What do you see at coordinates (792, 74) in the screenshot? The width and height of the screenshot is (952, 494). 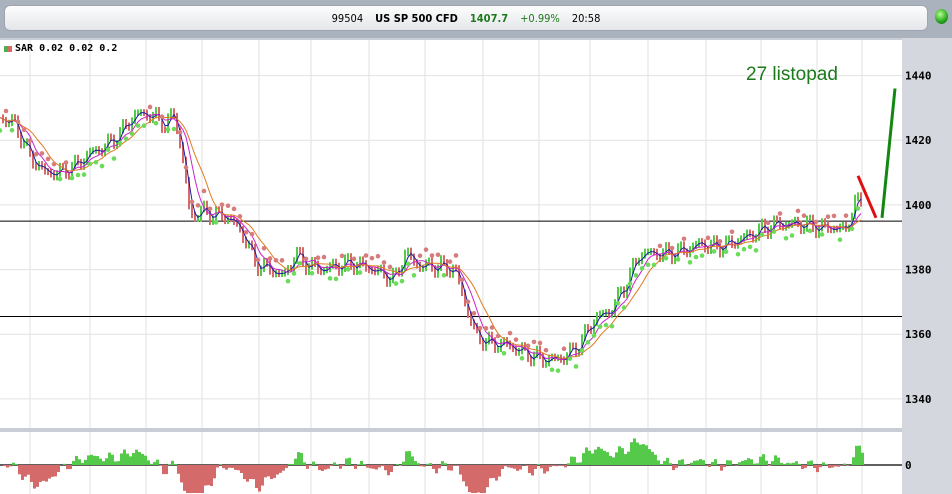 I see `annotation-label: 27 listopad` at bounding box center [792, 74].